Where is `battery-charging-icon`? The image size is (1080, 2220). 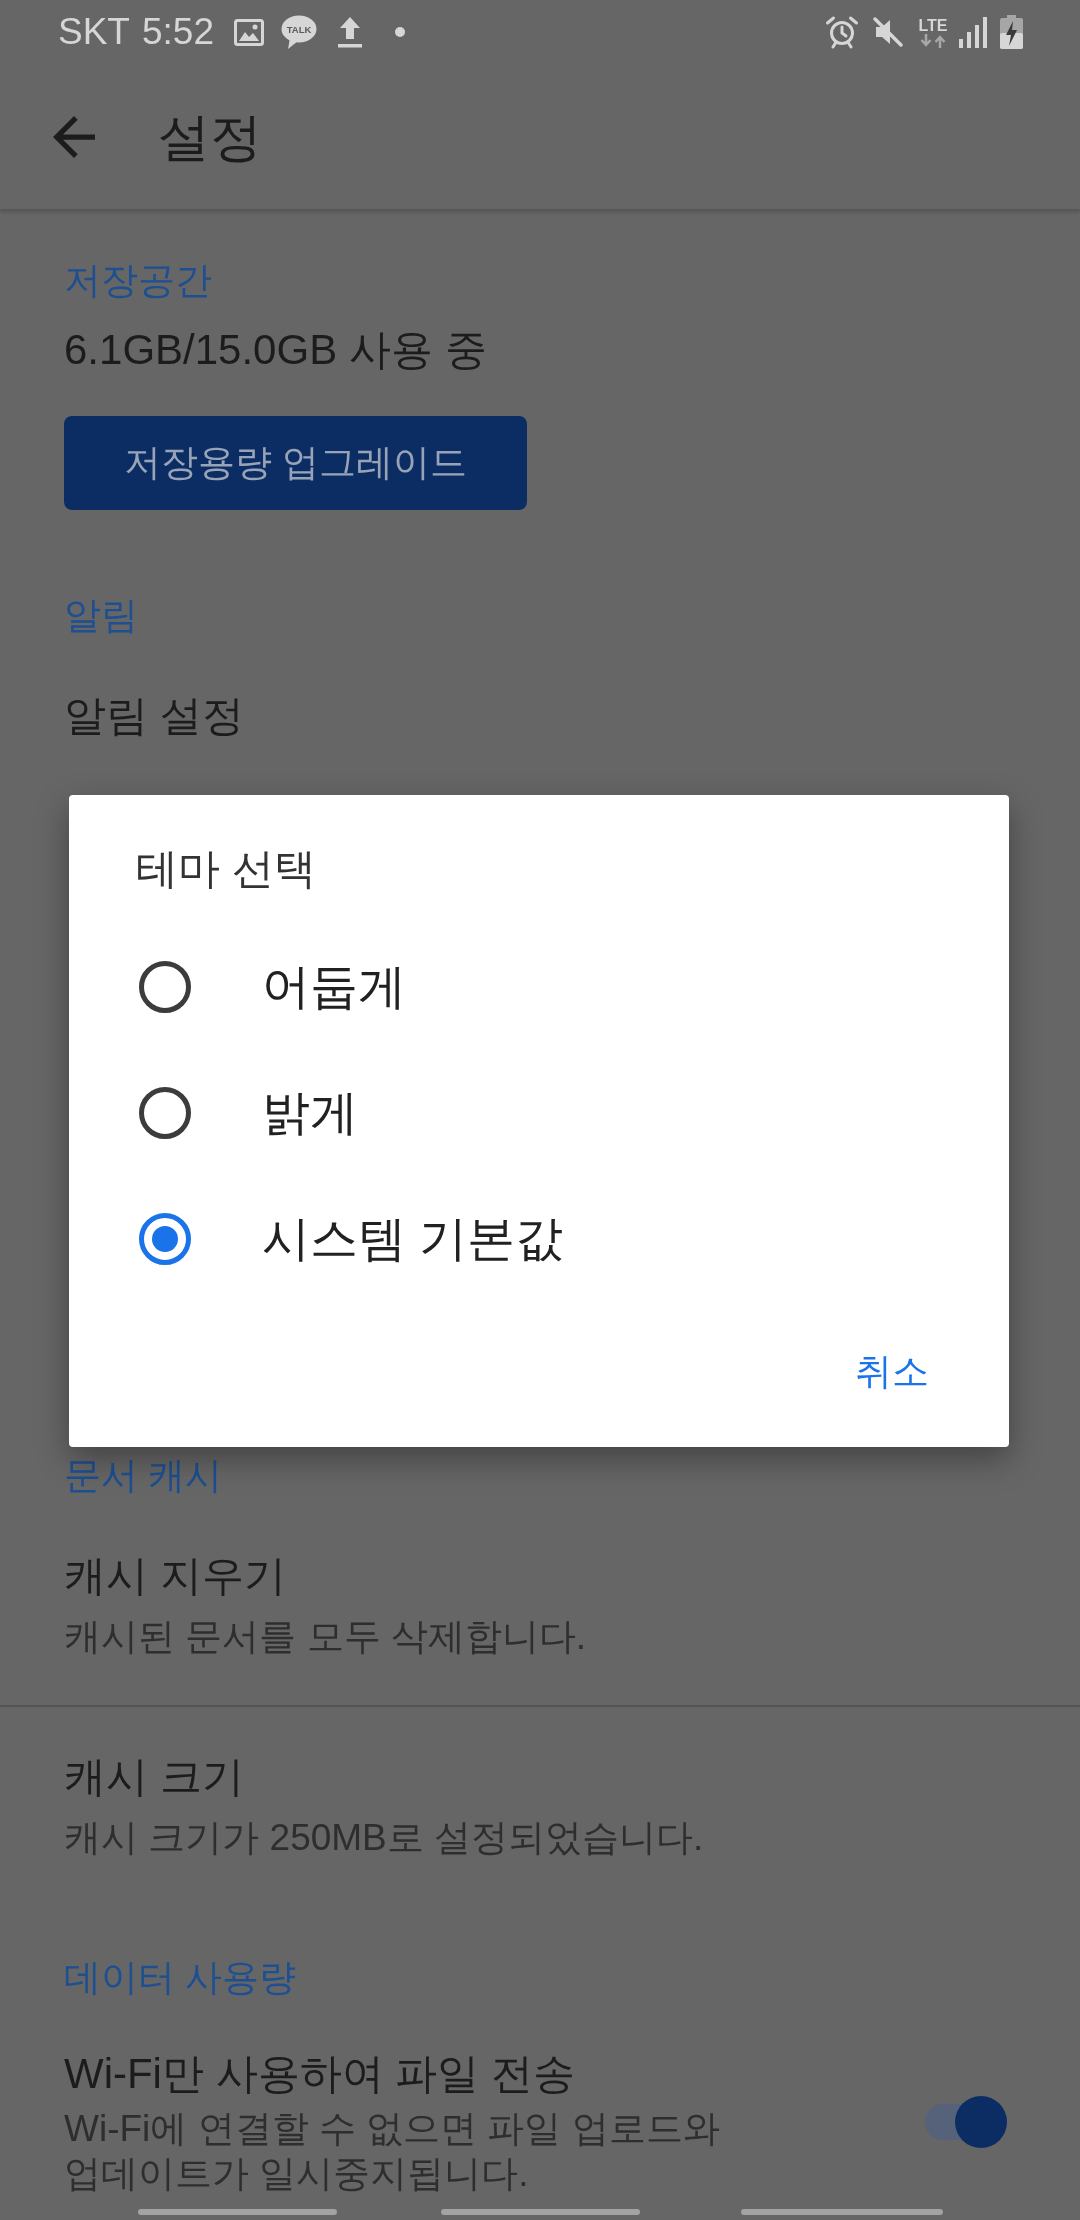
battery-charging-icon is located at coordinates (1011, 32).